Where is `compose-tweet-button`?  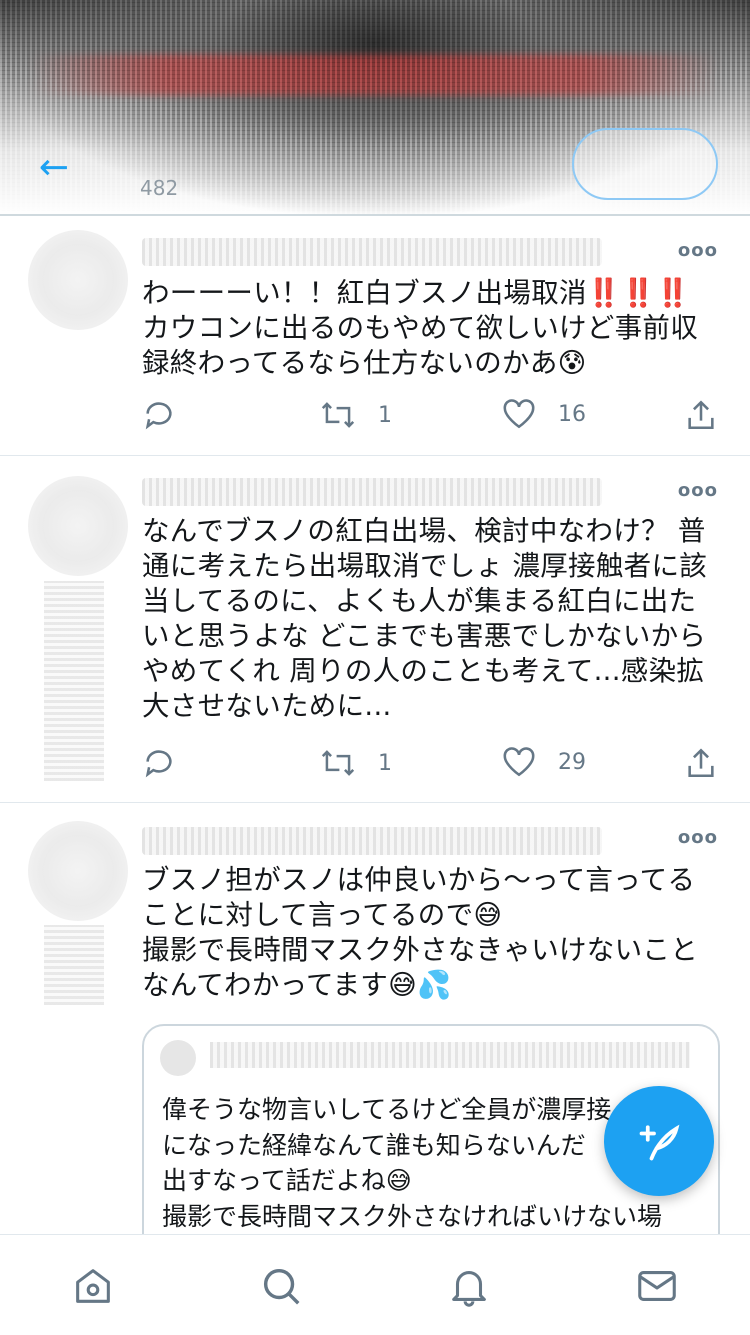 compose-tweet-button is located at coordinates (659, 1141).